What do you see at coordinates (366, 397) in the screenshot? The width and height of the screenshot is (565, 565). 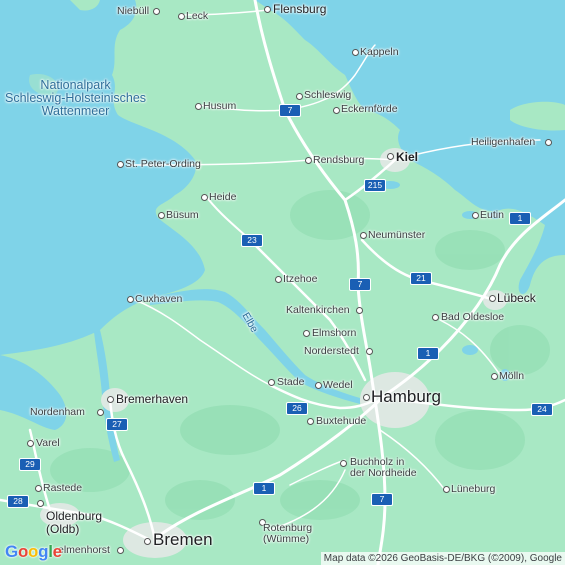 I see `hamburg-marker` at bounding box center [366, 397].